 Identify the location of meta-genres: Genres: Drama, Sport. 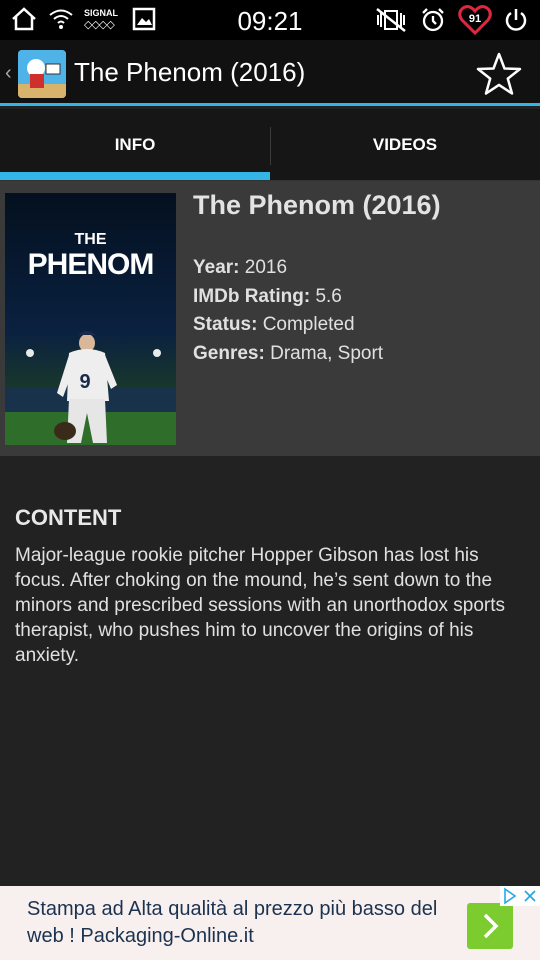
(288, 354).